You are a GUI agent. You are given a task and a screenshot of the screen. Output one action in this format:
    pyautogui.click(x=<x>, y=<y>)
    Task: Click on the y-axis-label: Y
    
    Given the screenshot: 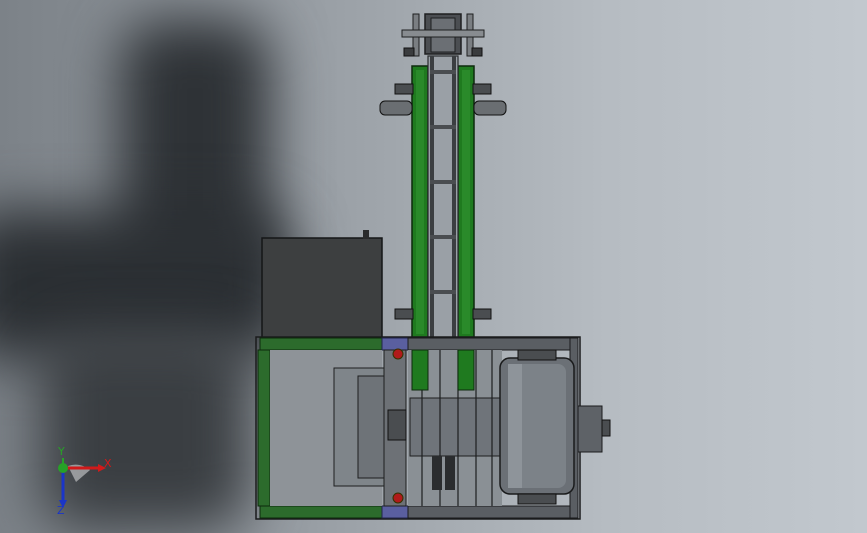 What is the action you would take?
    pyautogui.click(x=61, y=451)
    